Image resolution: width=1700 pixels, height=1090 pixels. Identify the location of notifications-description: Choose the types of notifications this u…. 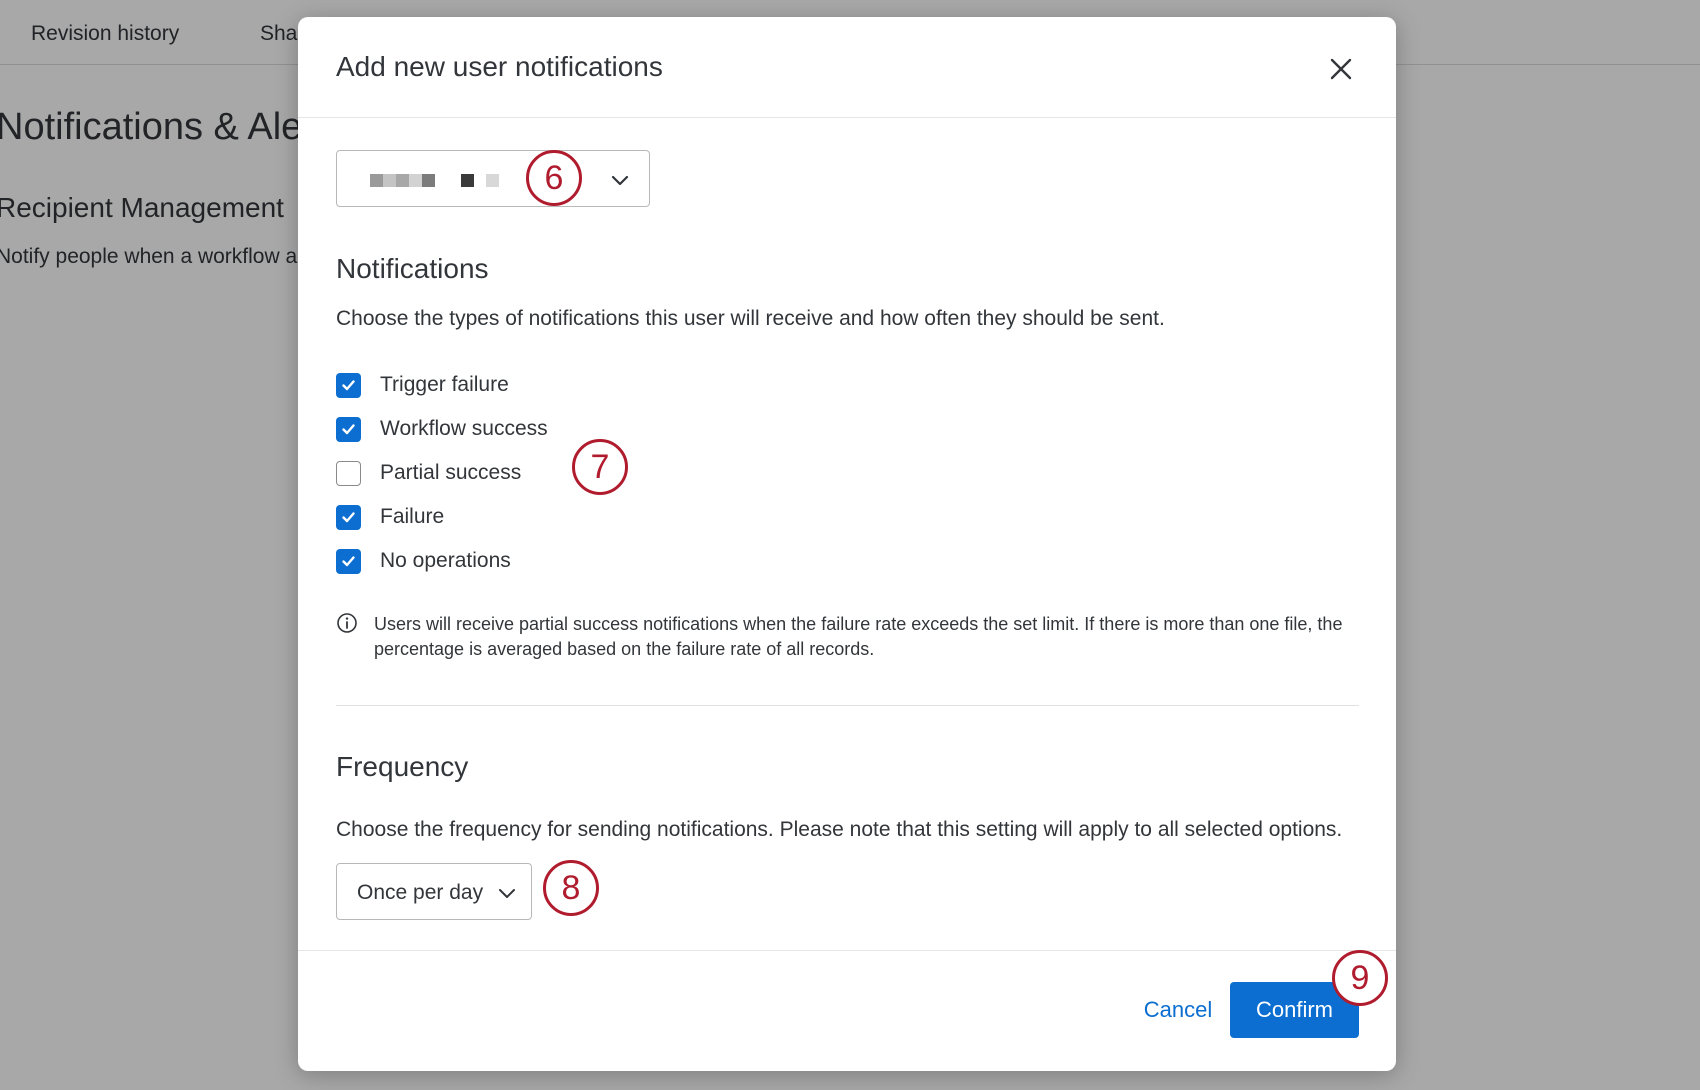
(750, 318).